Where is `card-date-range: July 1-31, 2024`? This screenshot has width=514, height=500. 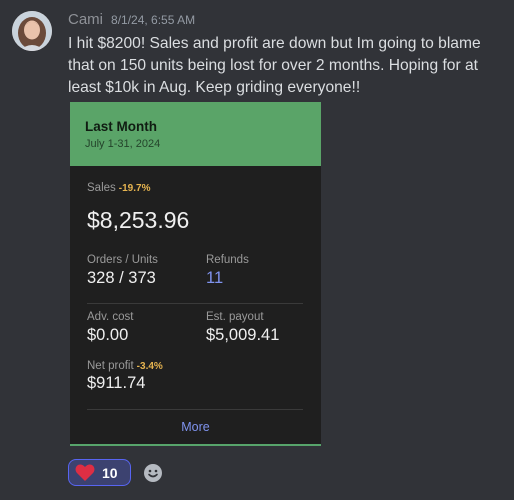
card-date-range: July 1-31, 2024 is located at coordinates (123, 144).